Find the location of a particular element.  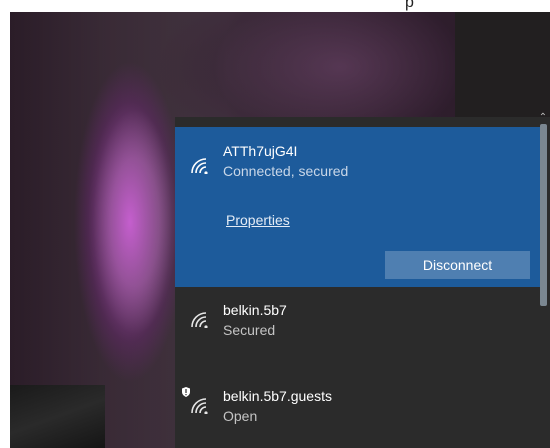

properties-link: Properties is located at coordinates (258, 220).